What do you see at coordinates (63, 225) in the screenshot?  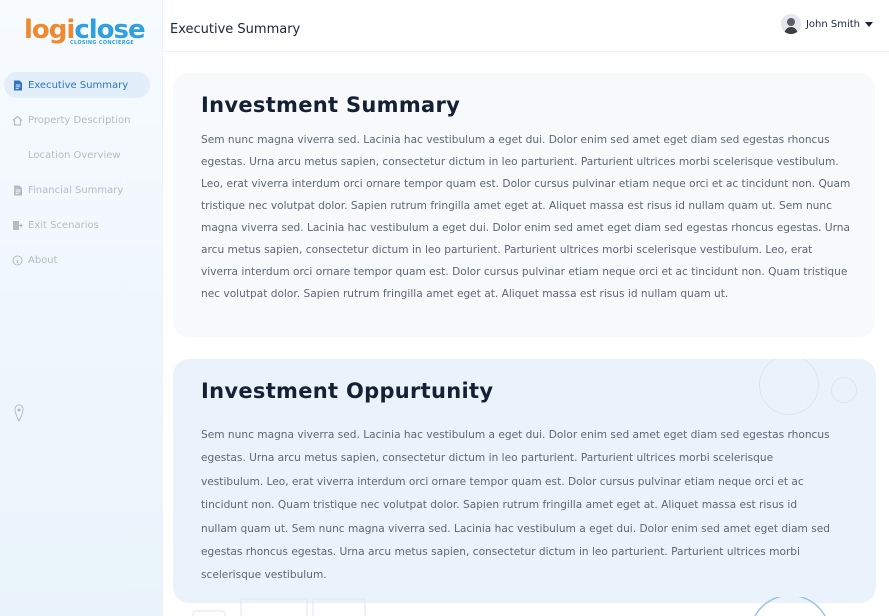 I see `sidebar-item-label: Exit Scenarios` at bounding box center [63, 225].